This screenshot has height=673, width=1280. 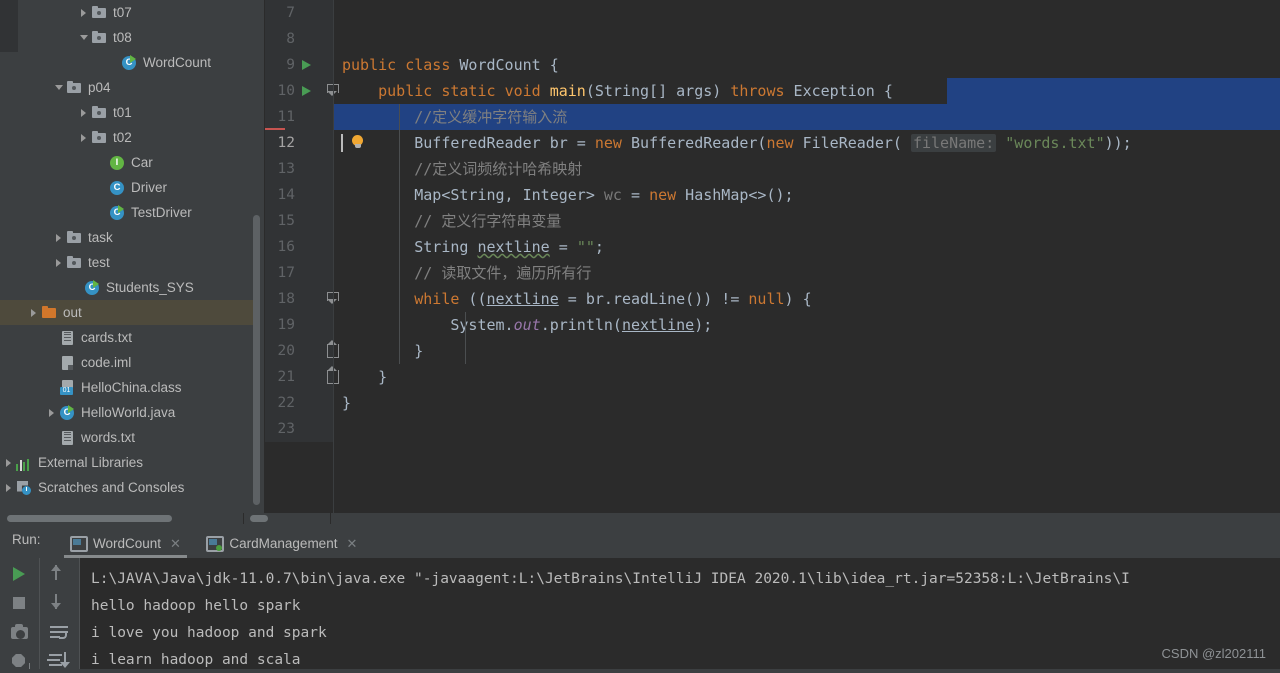 I want to click on tree-item-wordcount: WordCount, so click(x=129, y=62).